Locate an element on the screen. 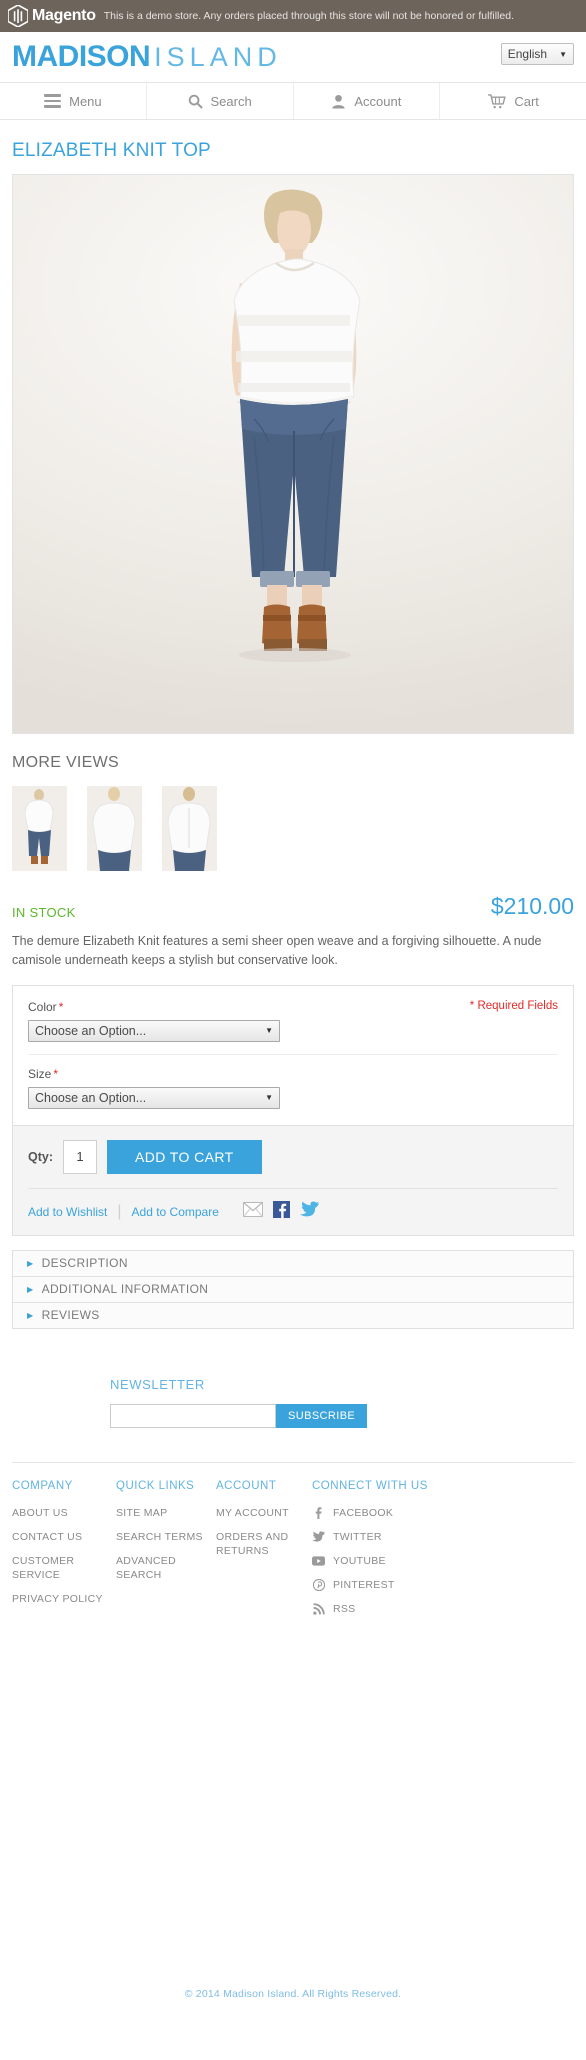 This screenshot has height=2060, width=586. footer-link-my-account: MY ACCOUNT is located at coordinates (264, 1513).